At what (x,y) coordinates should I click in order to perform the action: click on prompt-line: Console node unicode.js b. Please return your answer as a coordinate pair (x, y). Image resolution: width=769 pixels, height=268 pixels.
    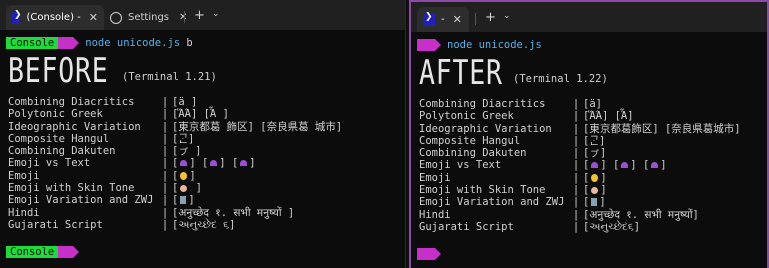
    Looking at the image, I should click on (99, 43).